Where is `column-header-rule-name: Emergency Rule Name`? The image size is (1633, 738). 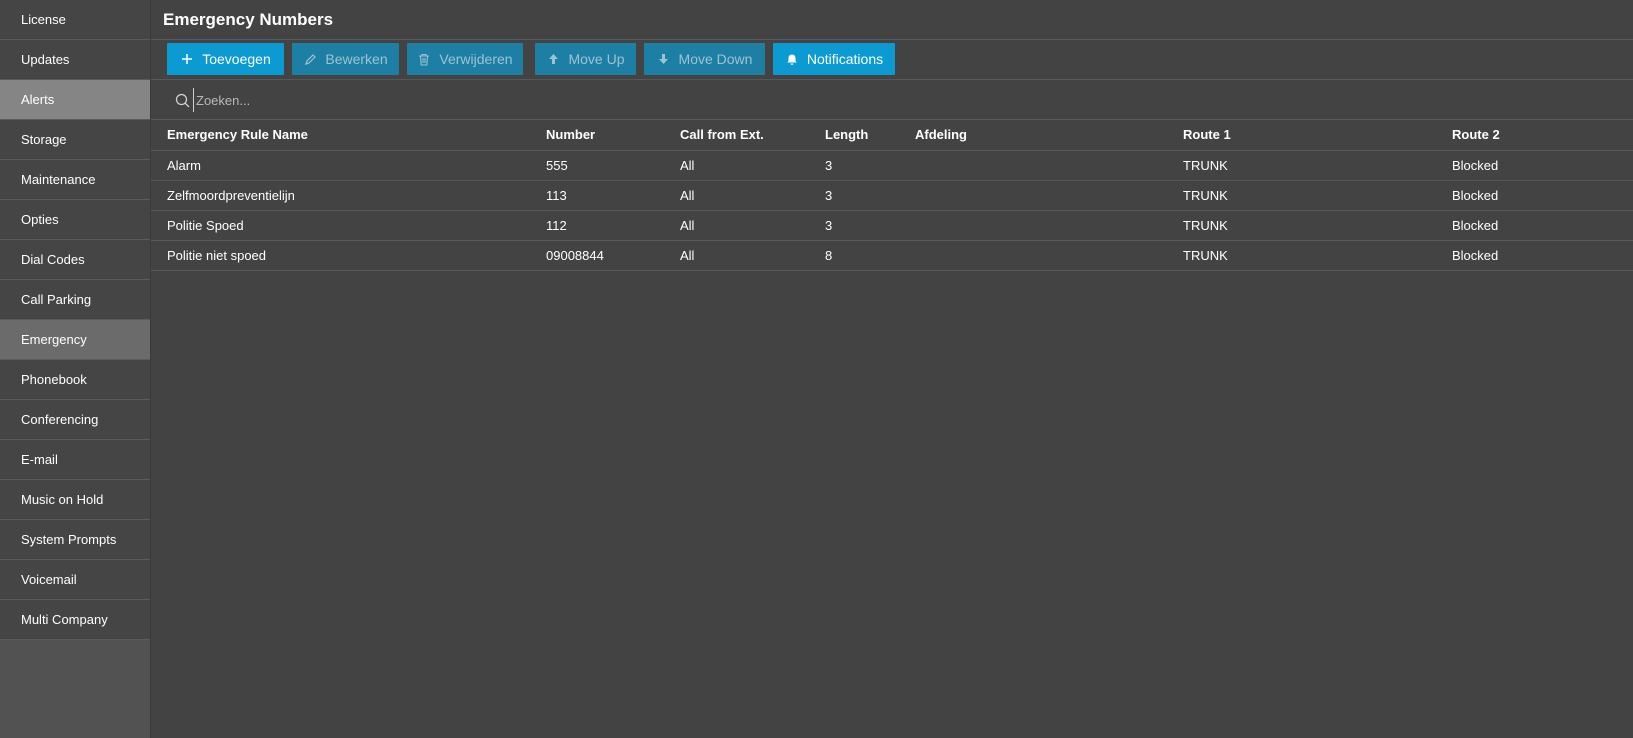 column-header-rule-name: Emergency Rule Name is located at coordinates (348, 135).